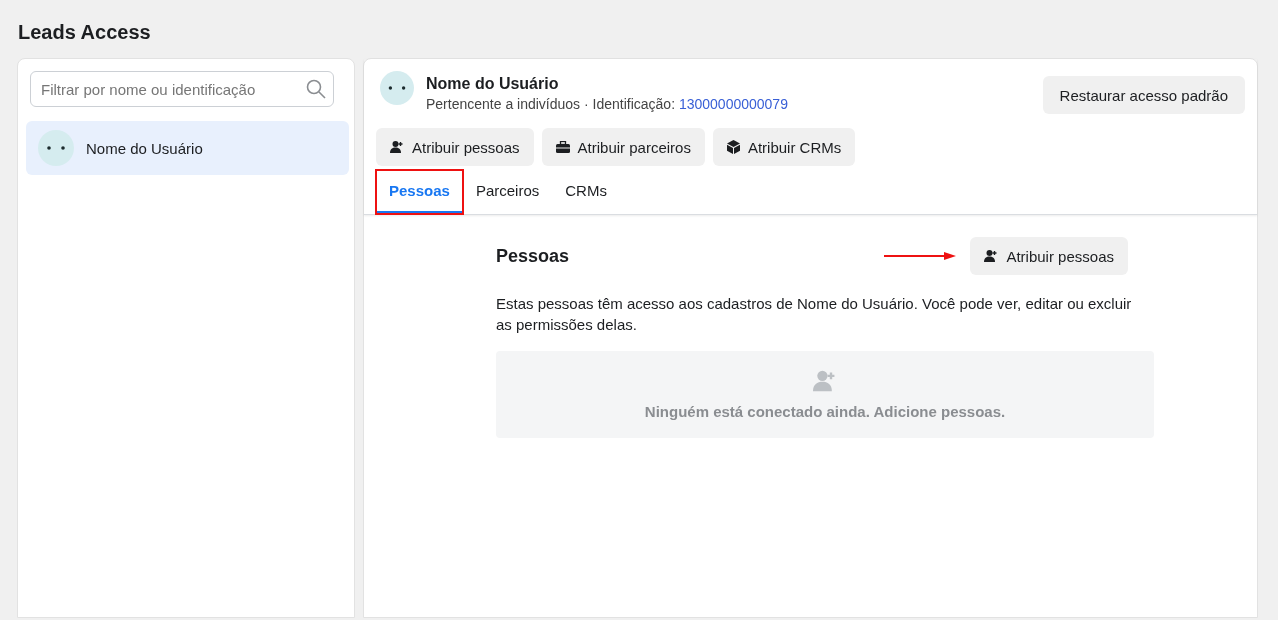 Image resolution: width=1278 pixels, height=620 pixels. Describe the element at coordinates (455, 147) in the screenshot. I see `assign-button: Atribuir pessoas` at that location.